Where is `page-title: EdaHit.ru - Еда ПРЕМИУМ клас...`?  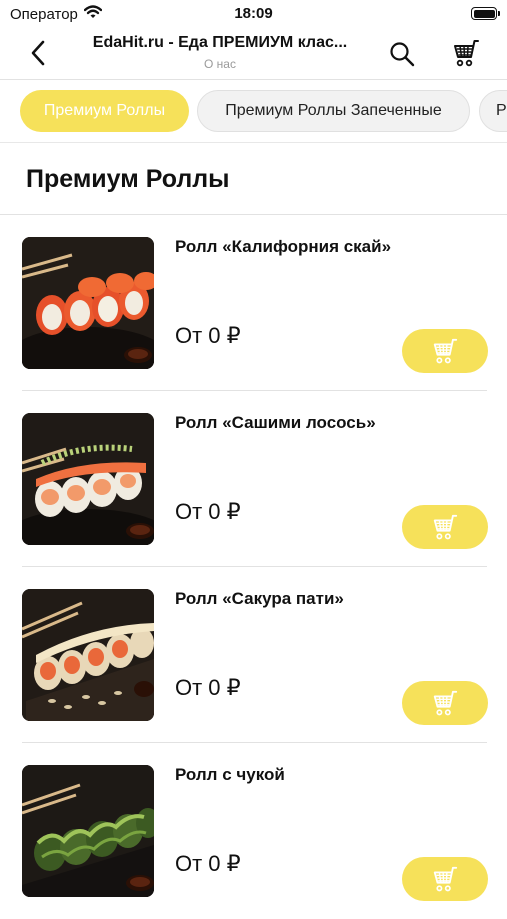 page-title: EdaHit.ru - Еда ПРЕМИУМ клас... is located at coordinates (220, 42).